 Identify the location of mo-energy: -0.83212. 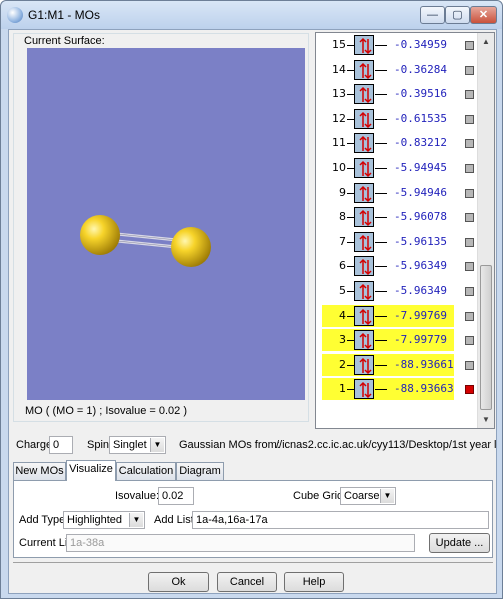
(420, 143).